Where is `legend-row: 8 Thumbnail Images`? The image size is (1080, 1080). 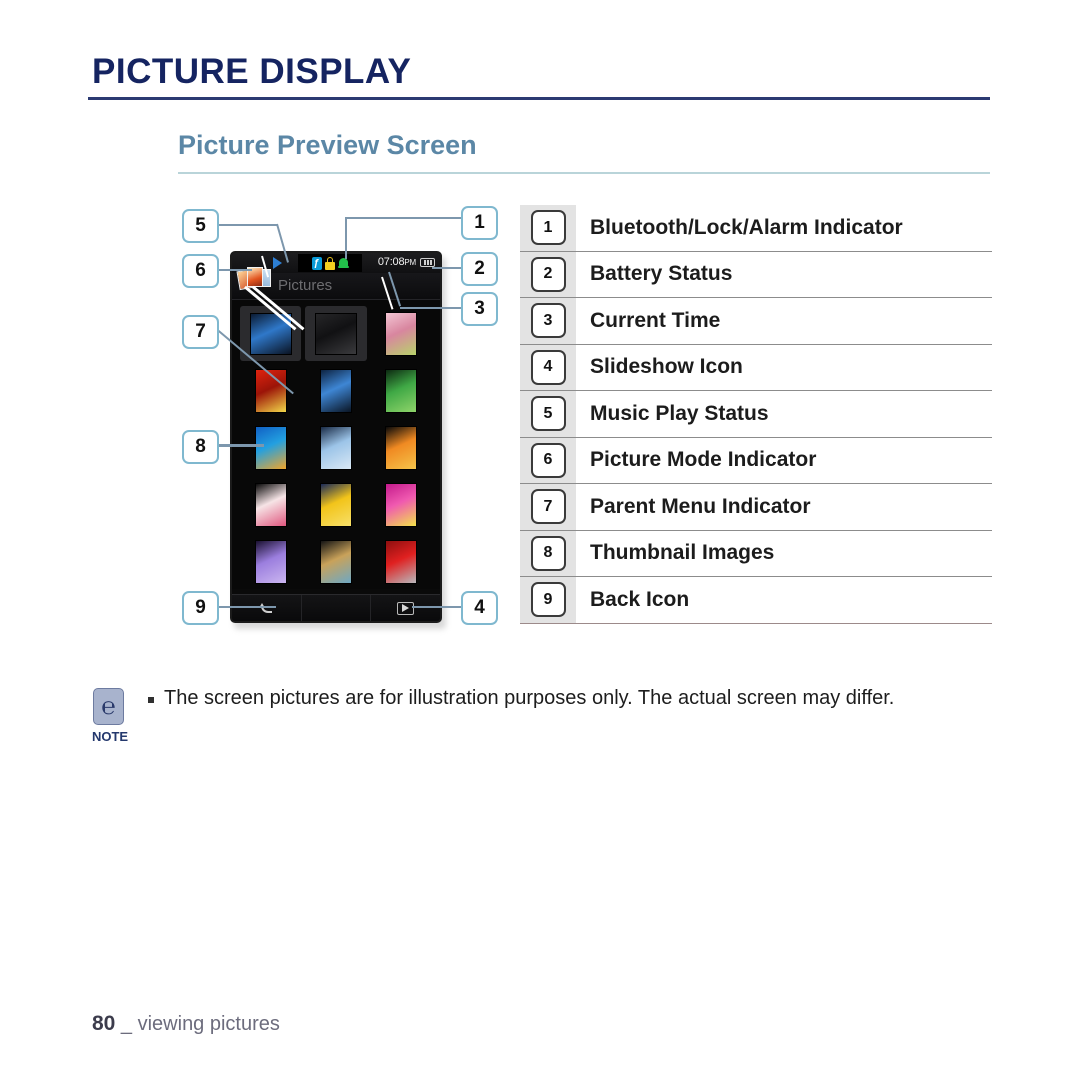
legend-row: 8 Thumbnail Images is located at coordinates (756, 554).